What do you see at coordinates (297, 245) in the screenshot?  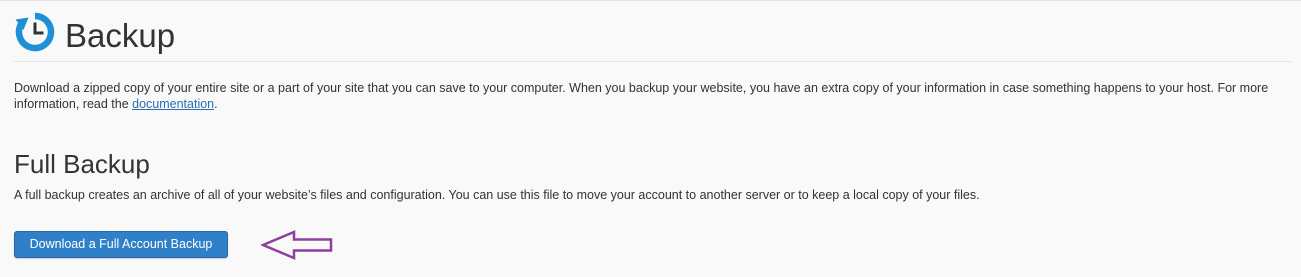 I see `arrow-left-annotation-icon` at bounding box center [297, 245].